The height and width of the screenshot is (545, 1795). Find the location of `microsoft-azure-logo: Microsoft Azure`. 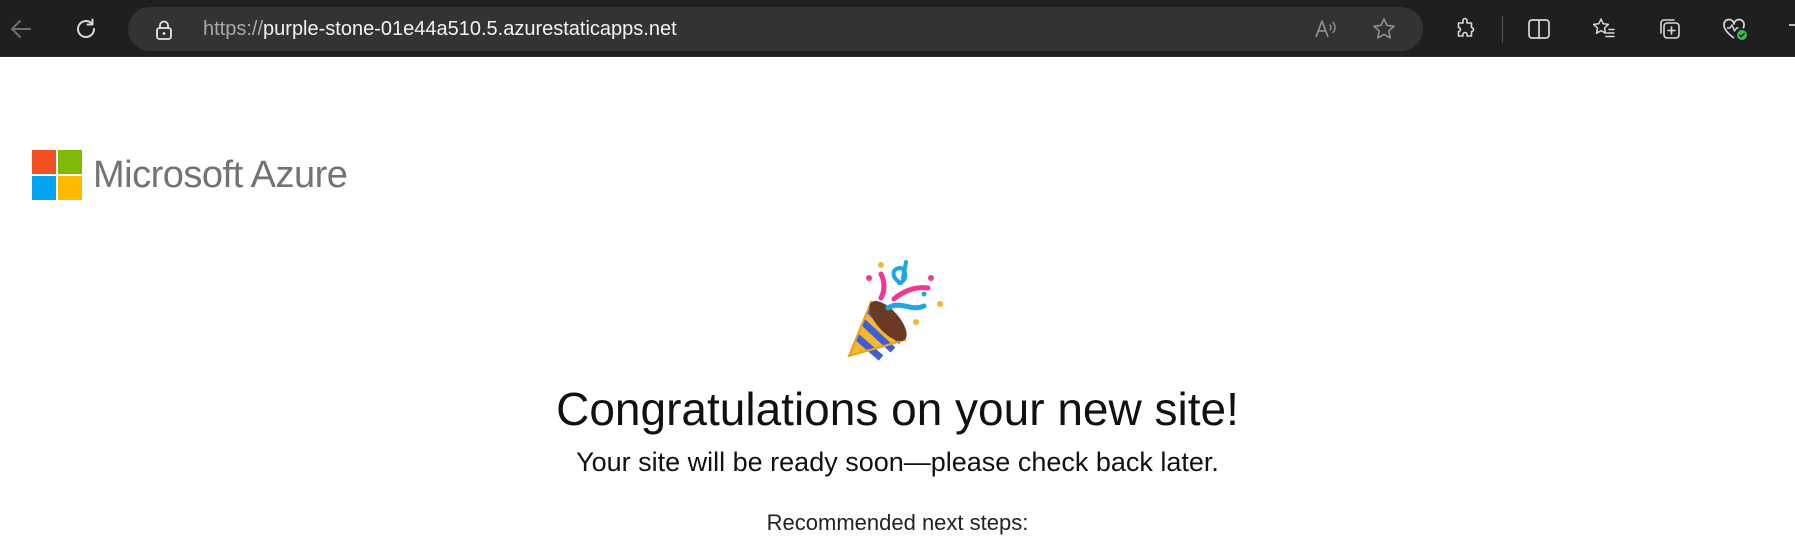

microsoft-azure-logo: Microsoft Azure is located at coordinates (190, 175).